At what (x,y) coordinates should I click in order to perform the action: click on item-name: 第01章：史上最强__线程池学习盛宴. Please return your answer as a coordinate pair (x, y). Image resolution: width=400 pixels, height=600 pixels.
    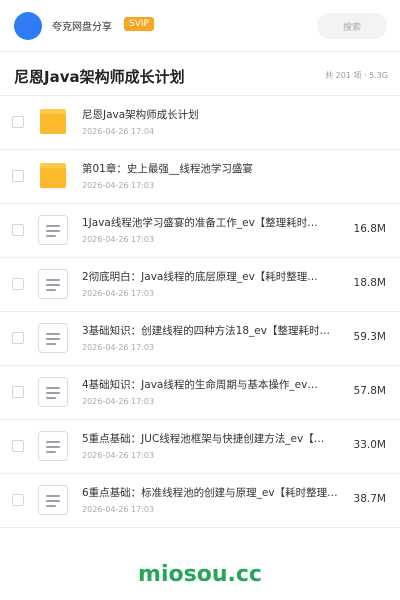
    Looking at the image, I should click on (213, 168).